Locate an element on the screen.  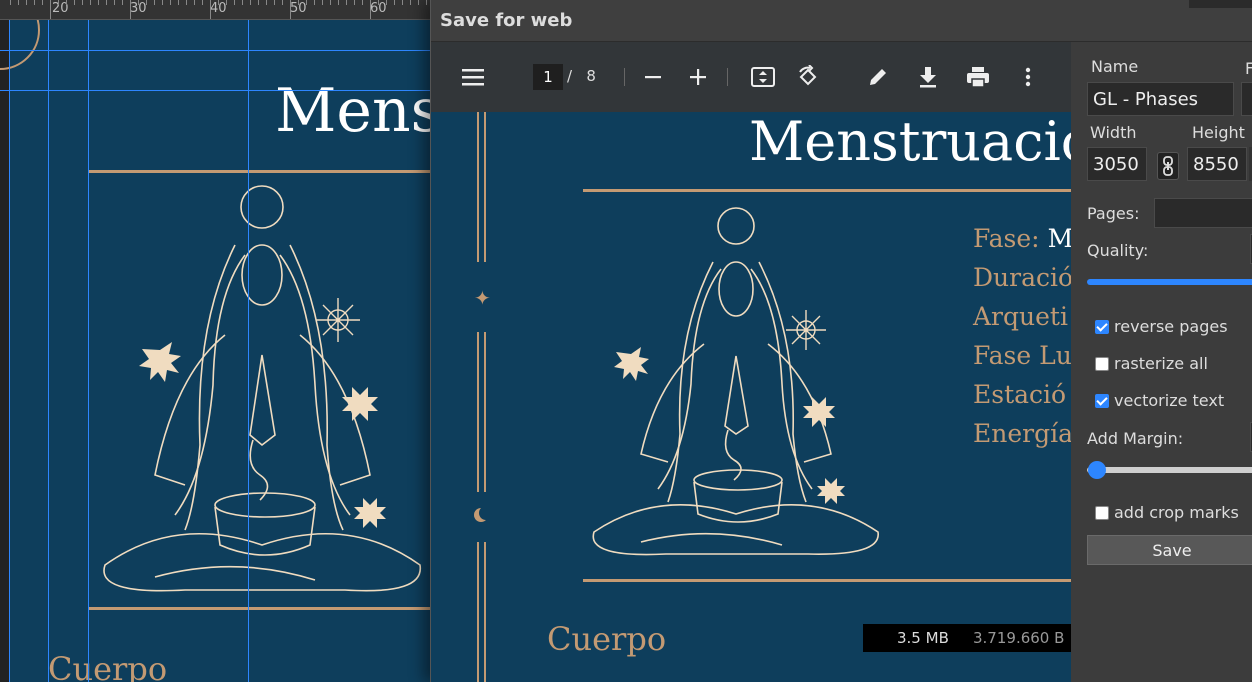
size-megabytes: 3.5 MB is located at coordinates (923, 638).